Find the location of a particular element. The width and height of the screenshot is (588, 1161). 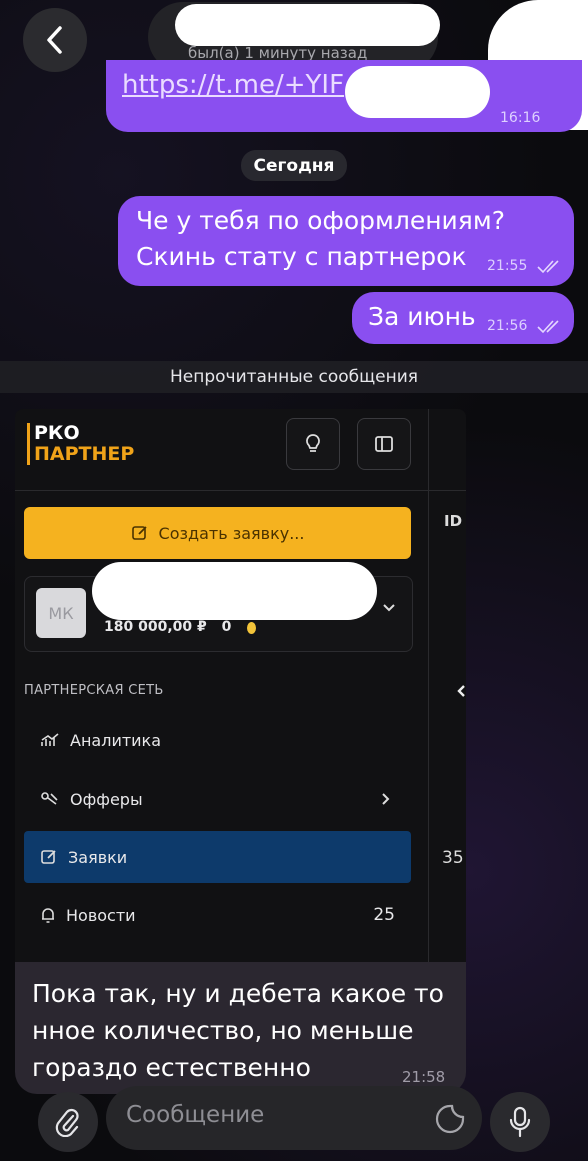

message-input-placeholder: Сообщение is located at coordinates (195, 1115).